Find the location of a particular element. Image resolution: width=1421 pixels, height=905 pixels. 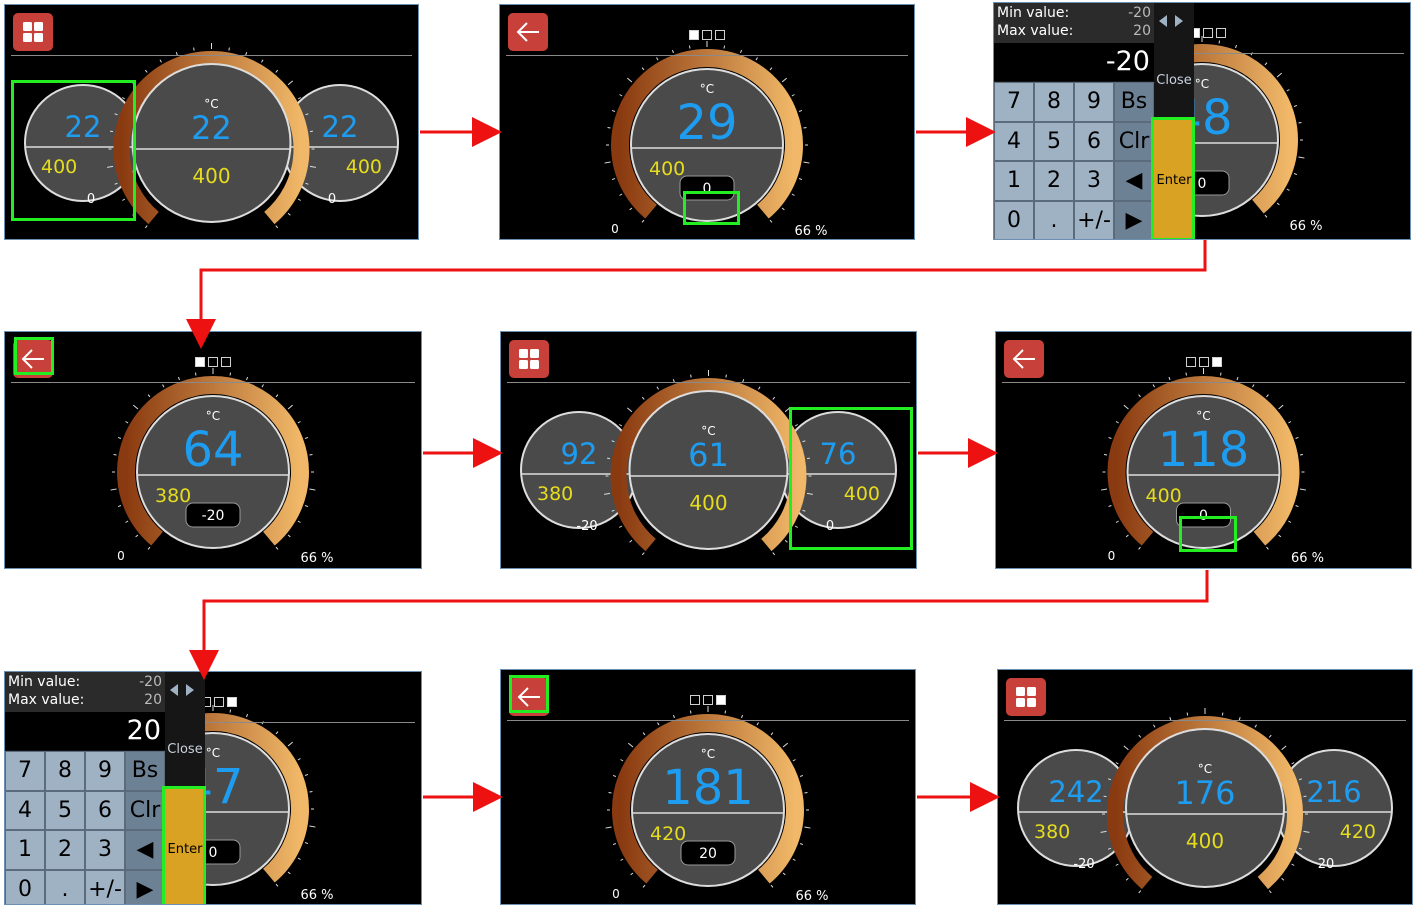

header-divider is located at coordinates (708, 382).